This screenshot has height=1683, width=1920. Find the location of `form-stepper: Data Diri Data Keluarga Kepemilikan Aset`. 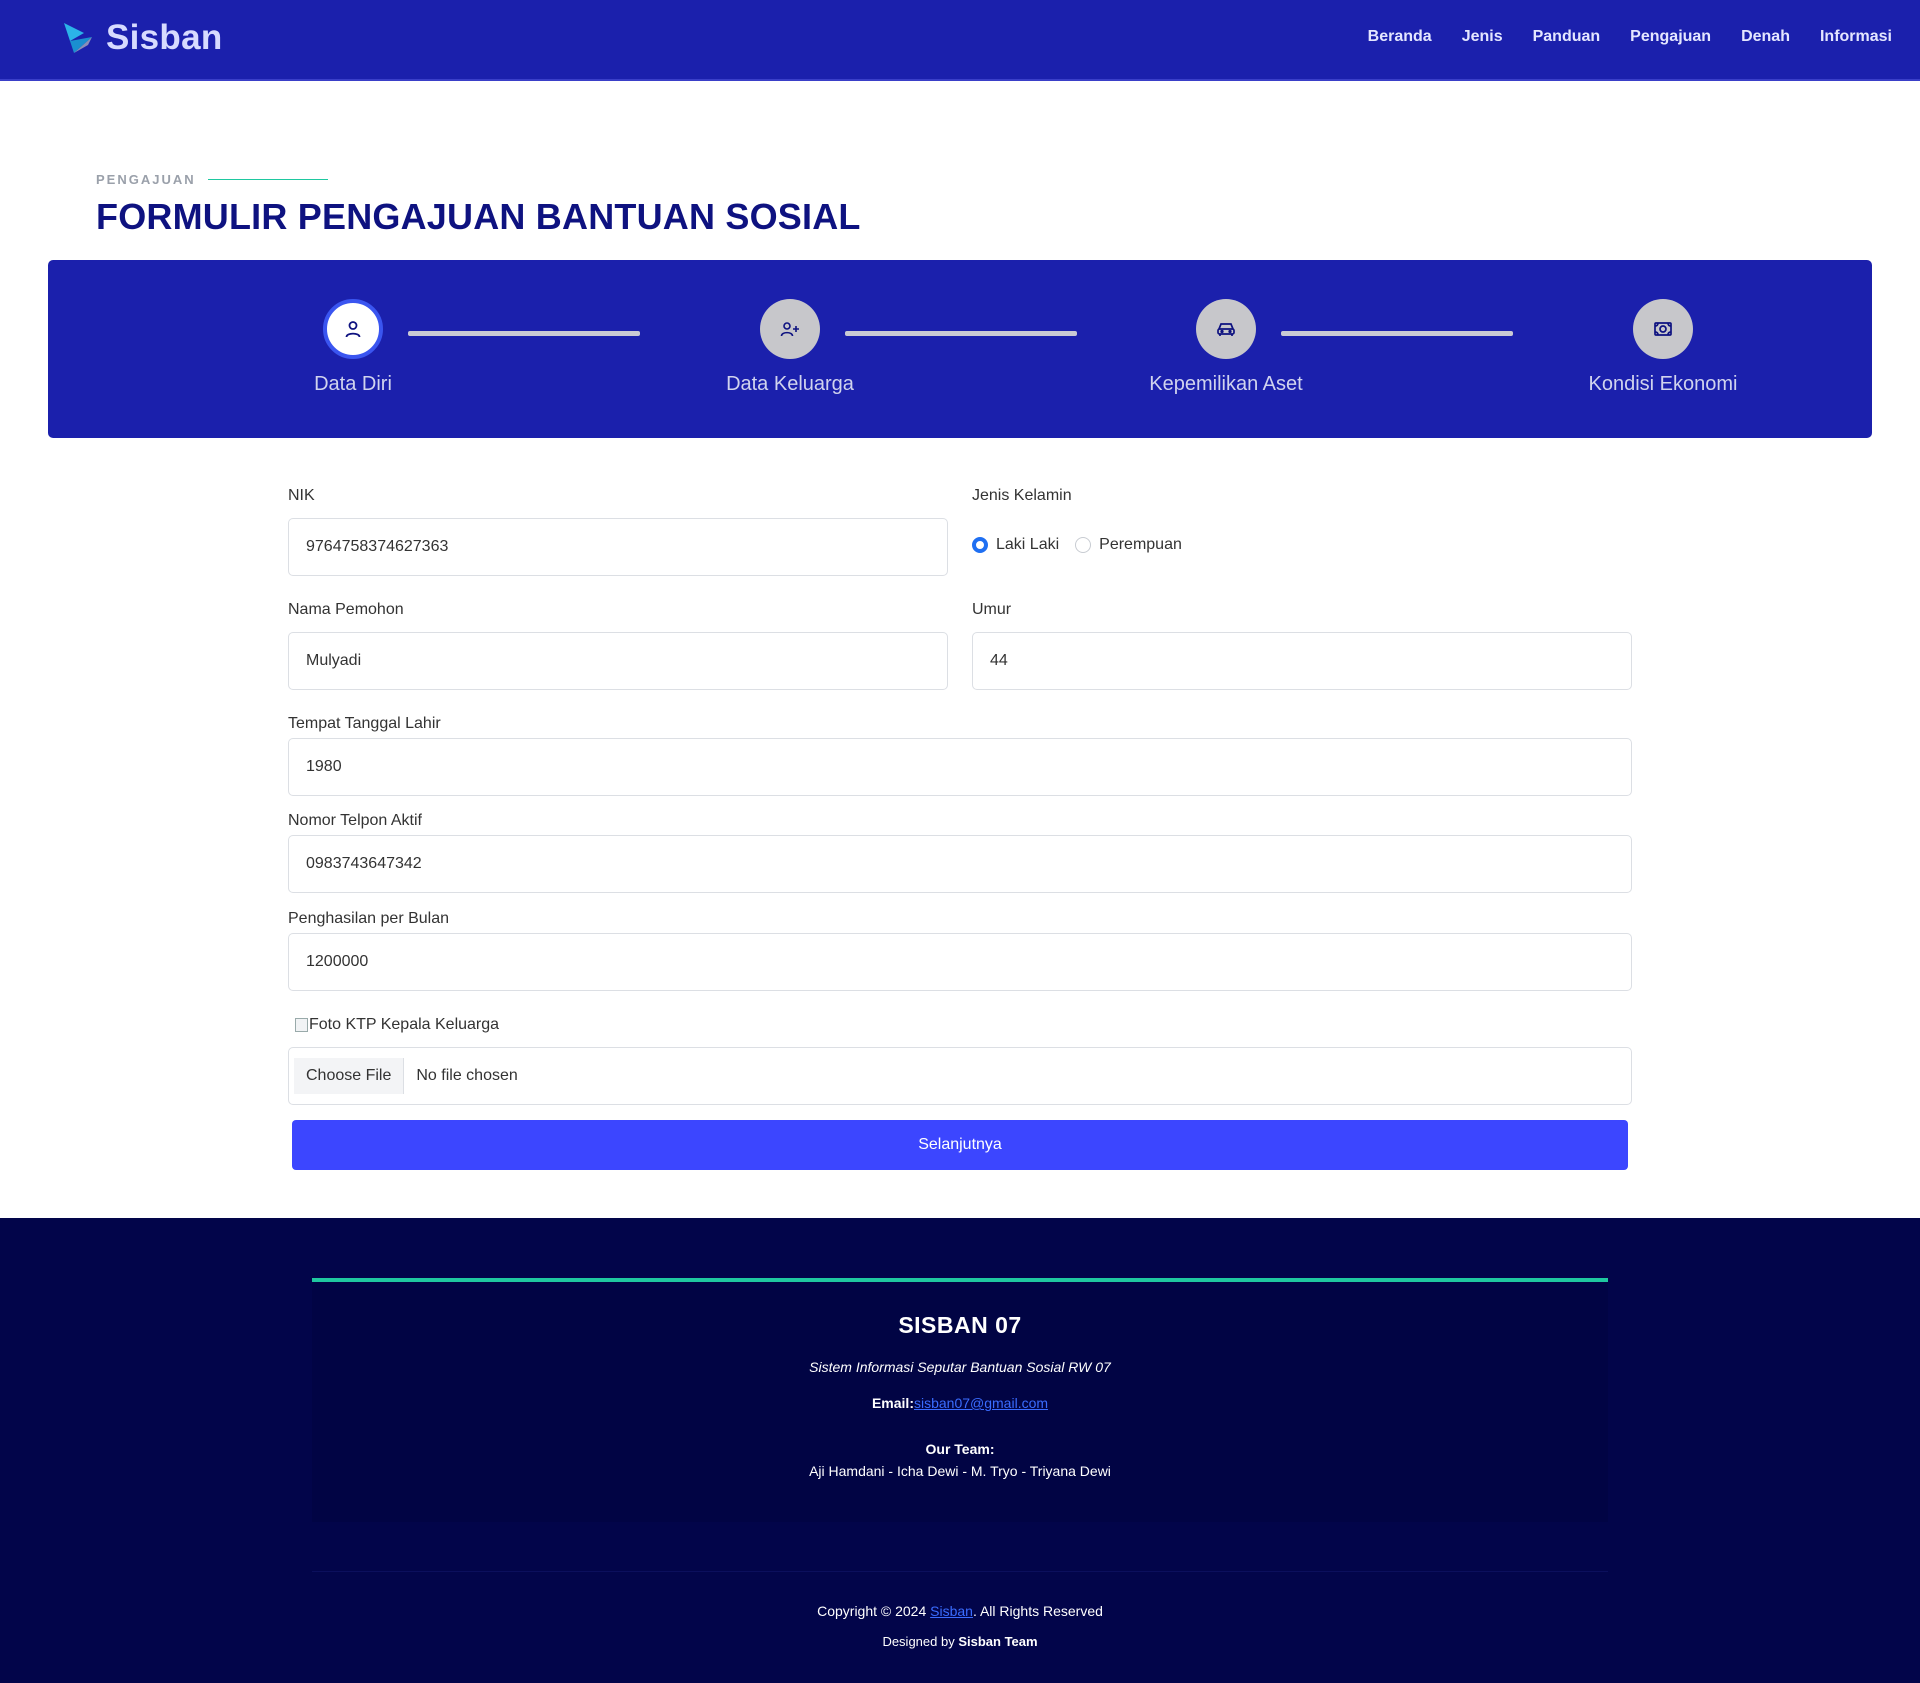

form-stepper: Data Diri Data Keluarga Kepemilikan Aset is located at coordinates (960, 349).